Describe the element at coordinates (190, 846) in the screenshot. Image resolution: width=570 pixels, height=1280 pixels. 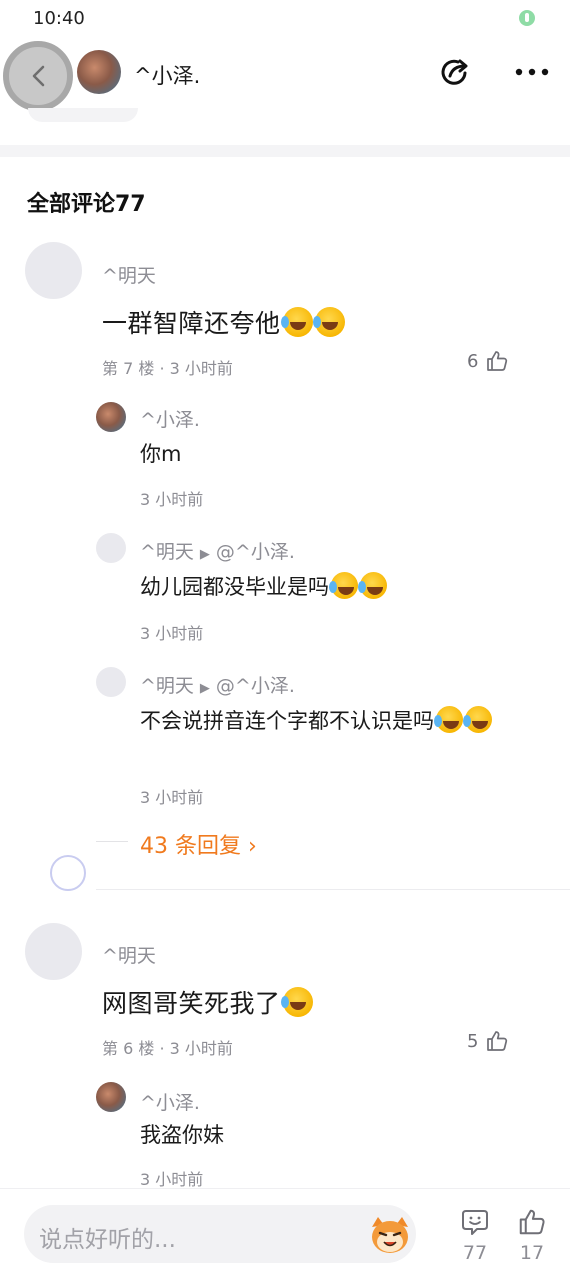
I see `more-replies-label: 43 条回复` at that location.